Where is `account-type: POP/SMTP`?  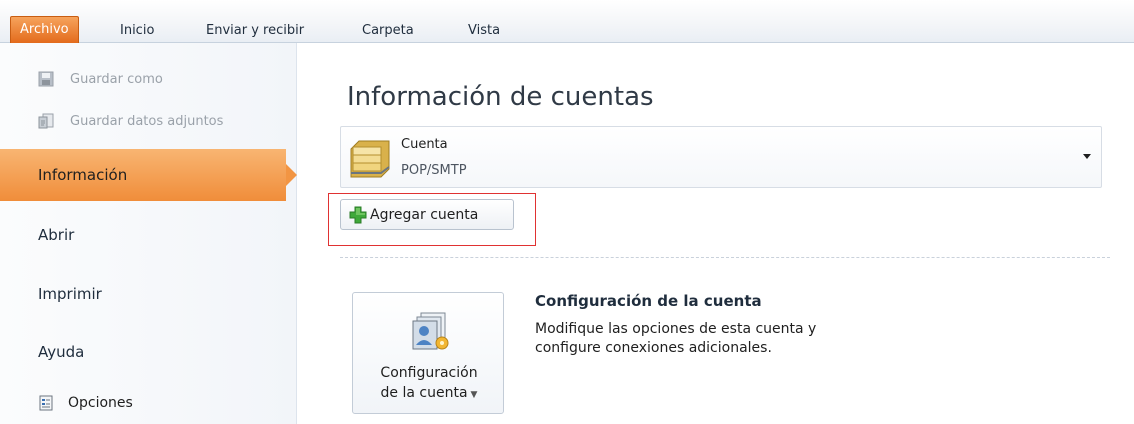
account-type: POP/SMTP is located at coordinates (434, 170).